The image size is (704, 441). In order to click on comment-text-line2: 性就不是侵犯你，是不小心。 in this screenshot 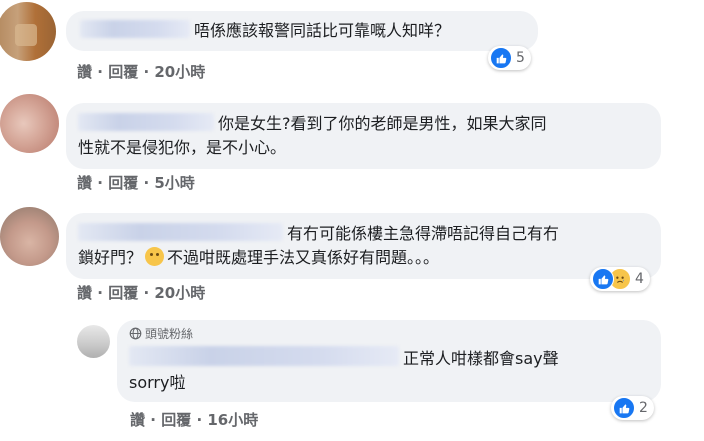, I will do `click(182, 147)`.